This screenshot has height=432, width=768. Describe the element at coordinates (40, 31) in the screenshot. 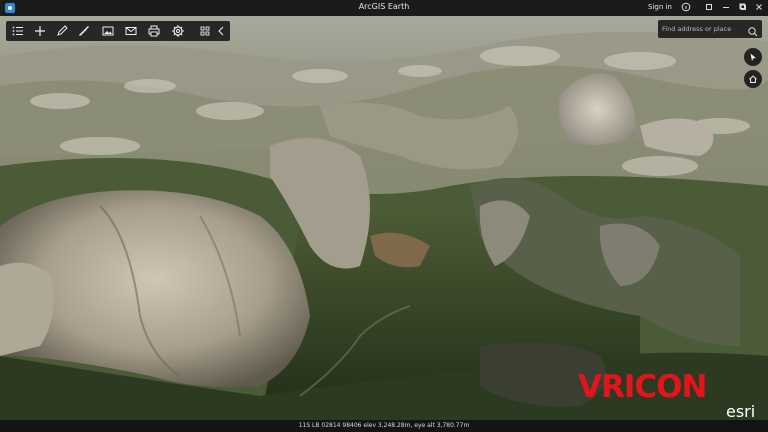

I see `add-icon` at that location.